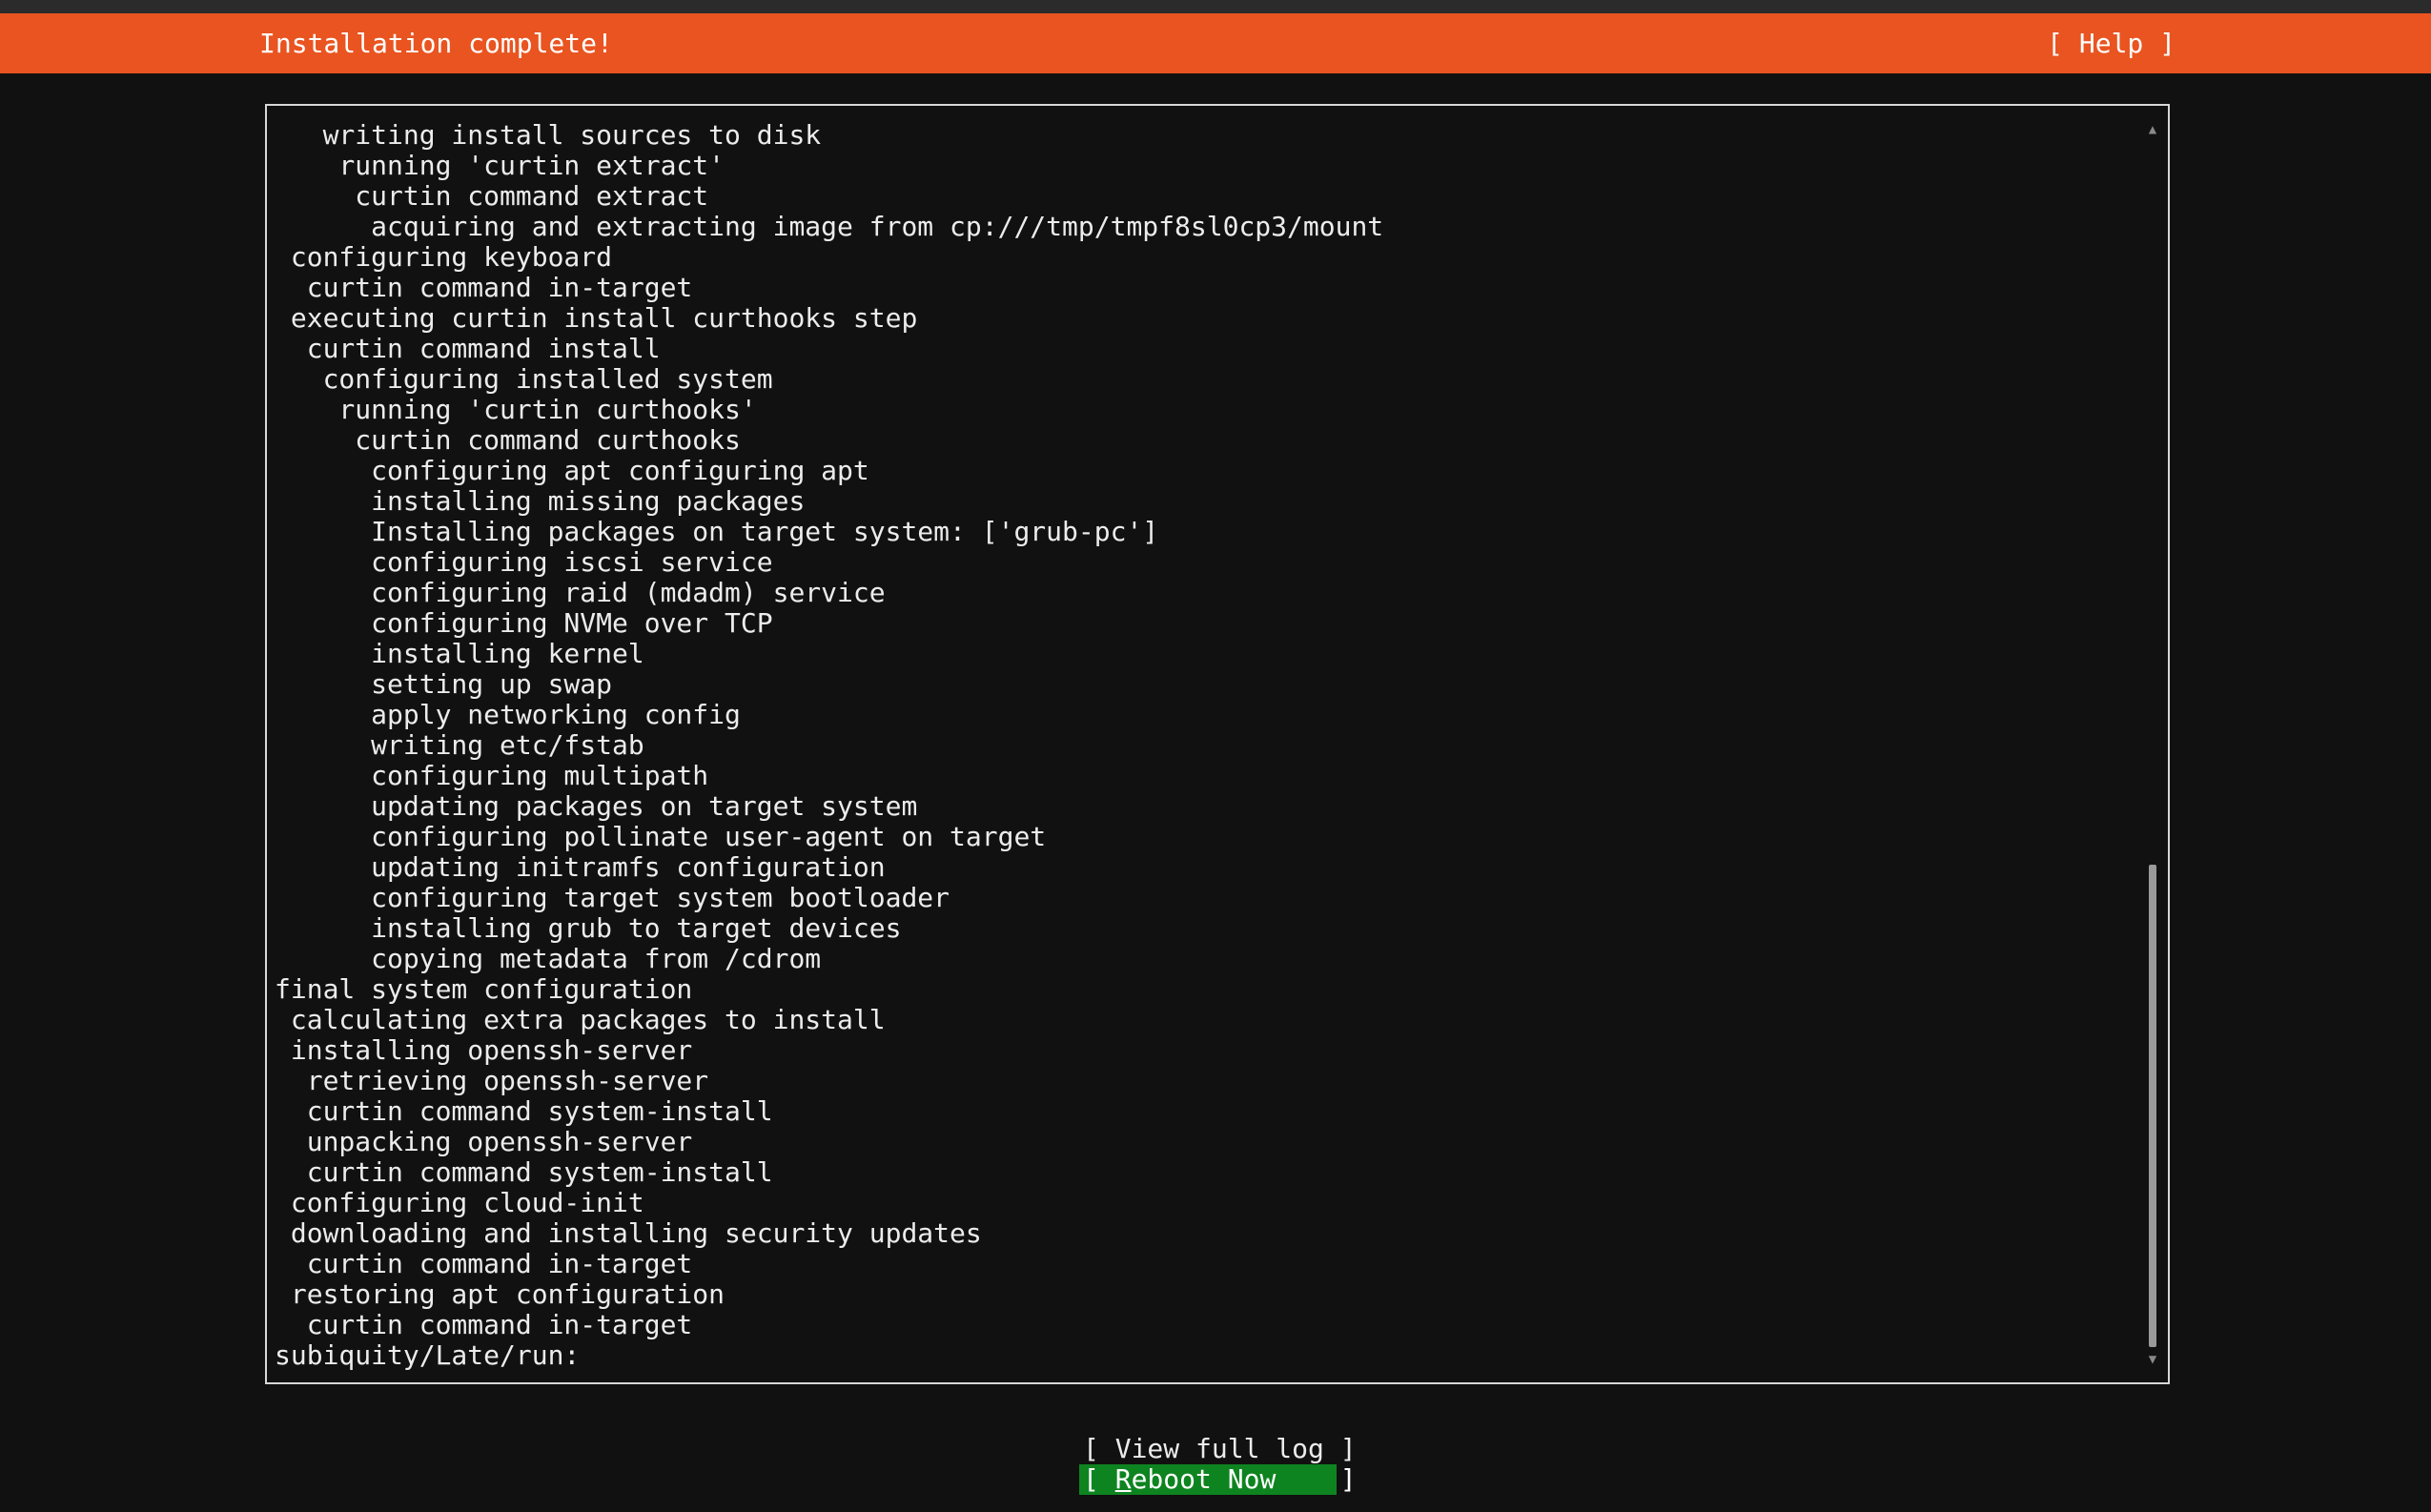  What do you see at coordinates (548, 135) in the screenshot?
I see `log-line: writing install sources to disk` at bounding box center [548, 135].